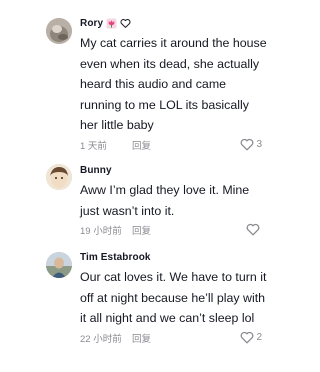  I want to click on comment-author: Tim Estabrook, so click(115, 257).